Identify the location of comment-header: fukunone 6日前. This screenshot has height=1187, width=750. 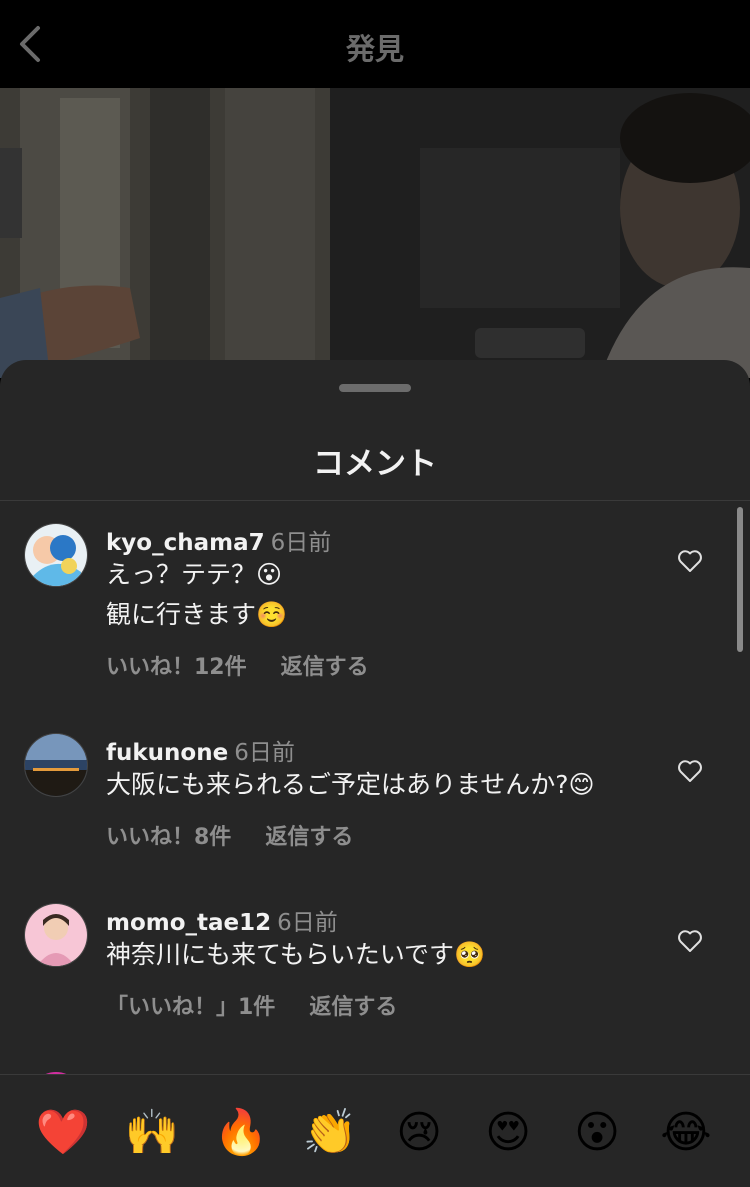
(200, 750).